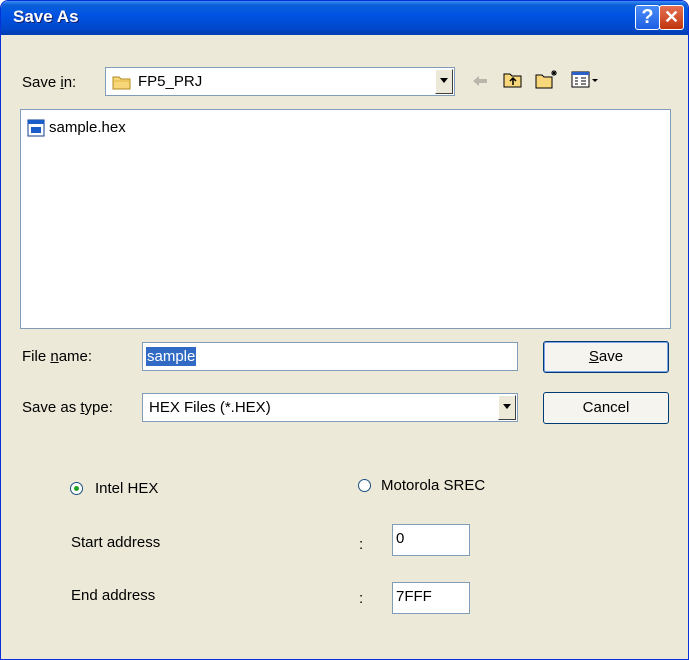 The height and width of the screenshot is (660, 689). I want to click on end-address-label: End address, so click(113, 595).